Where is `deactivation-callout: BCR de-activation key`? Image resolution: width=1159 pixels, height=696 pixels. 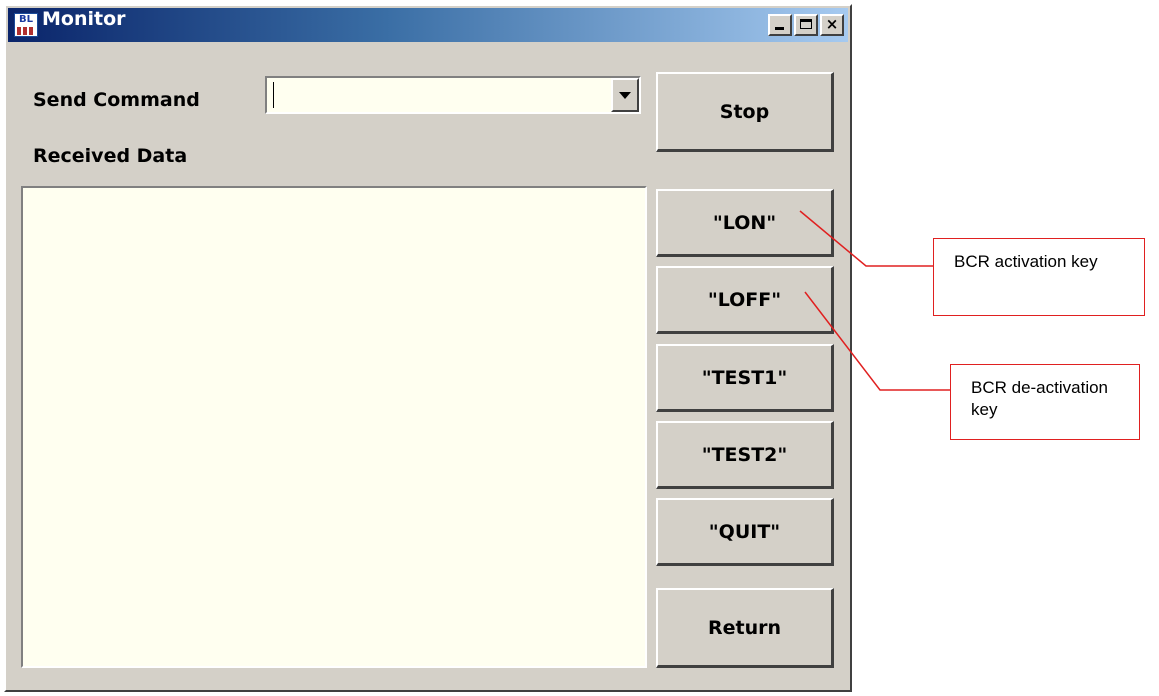
deactivation-callout: BCR de-activation key is located at coordinates (1045, 402).